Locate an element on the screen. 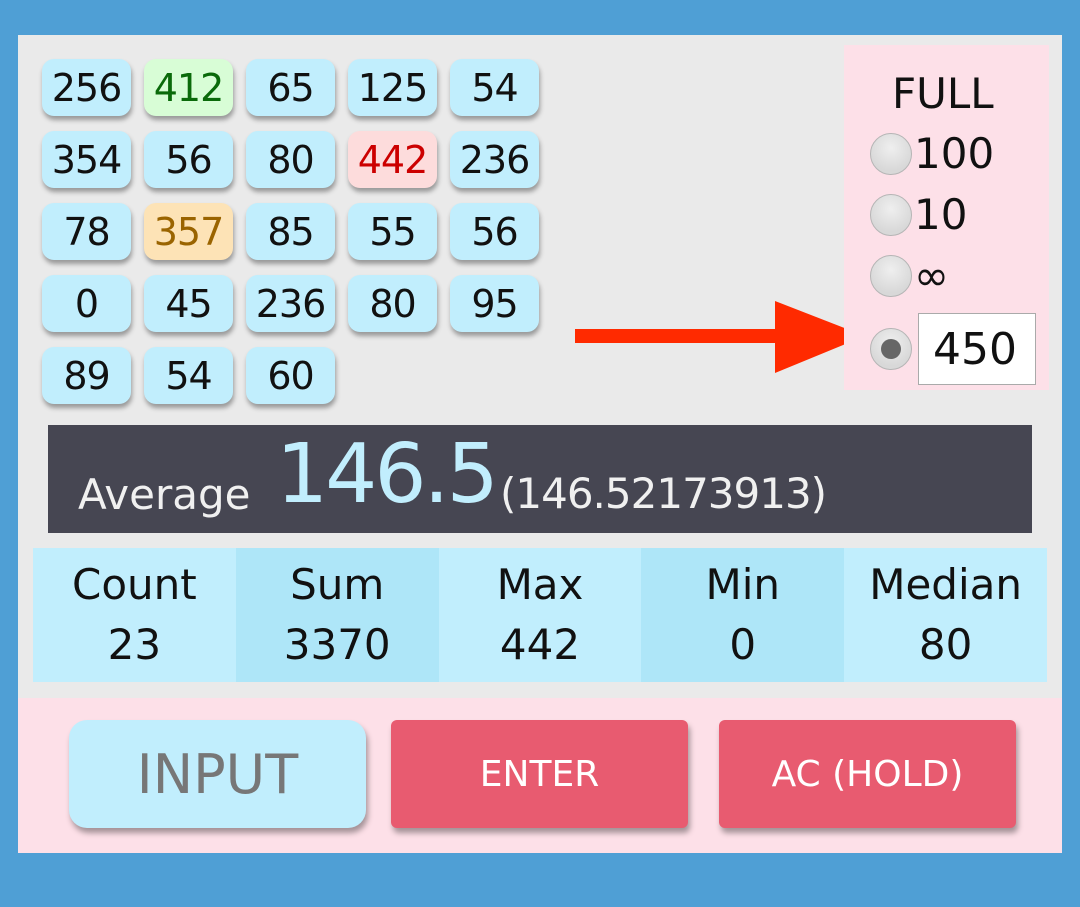  radio-option-100: 100 is located at coordinates (932, 154).